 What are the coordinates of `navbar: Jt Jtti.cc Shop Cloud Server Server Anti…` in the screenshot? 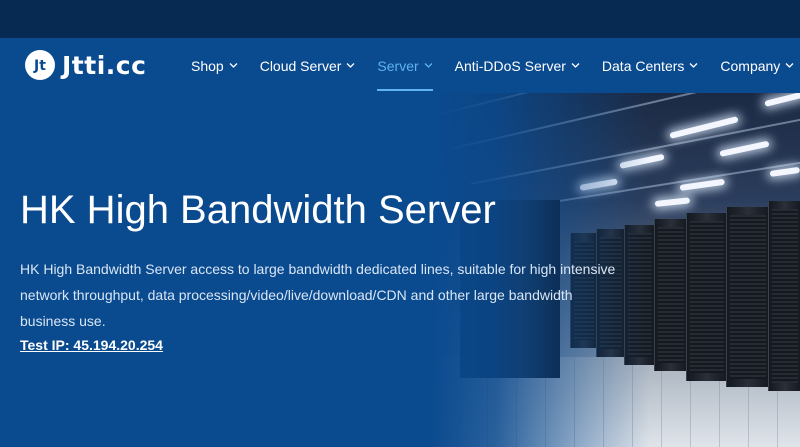 It's located at (400, 65).